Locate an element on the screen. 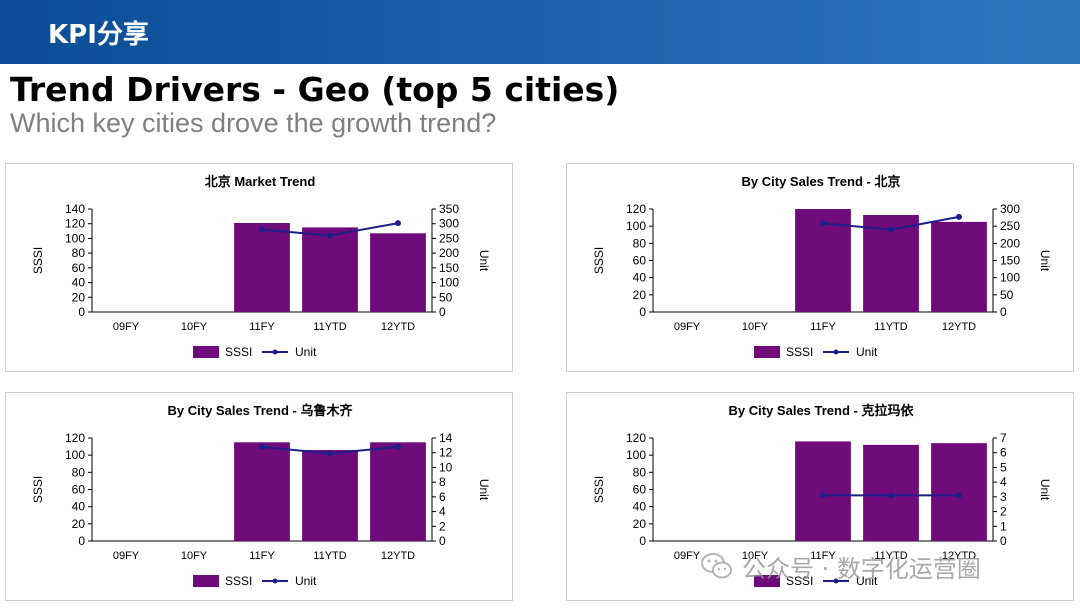 Image resolution: width=1080 pixels, height=608 pixels. watermark: 公众号 · 数字化运营圈 is located at coordinates (840, 566).